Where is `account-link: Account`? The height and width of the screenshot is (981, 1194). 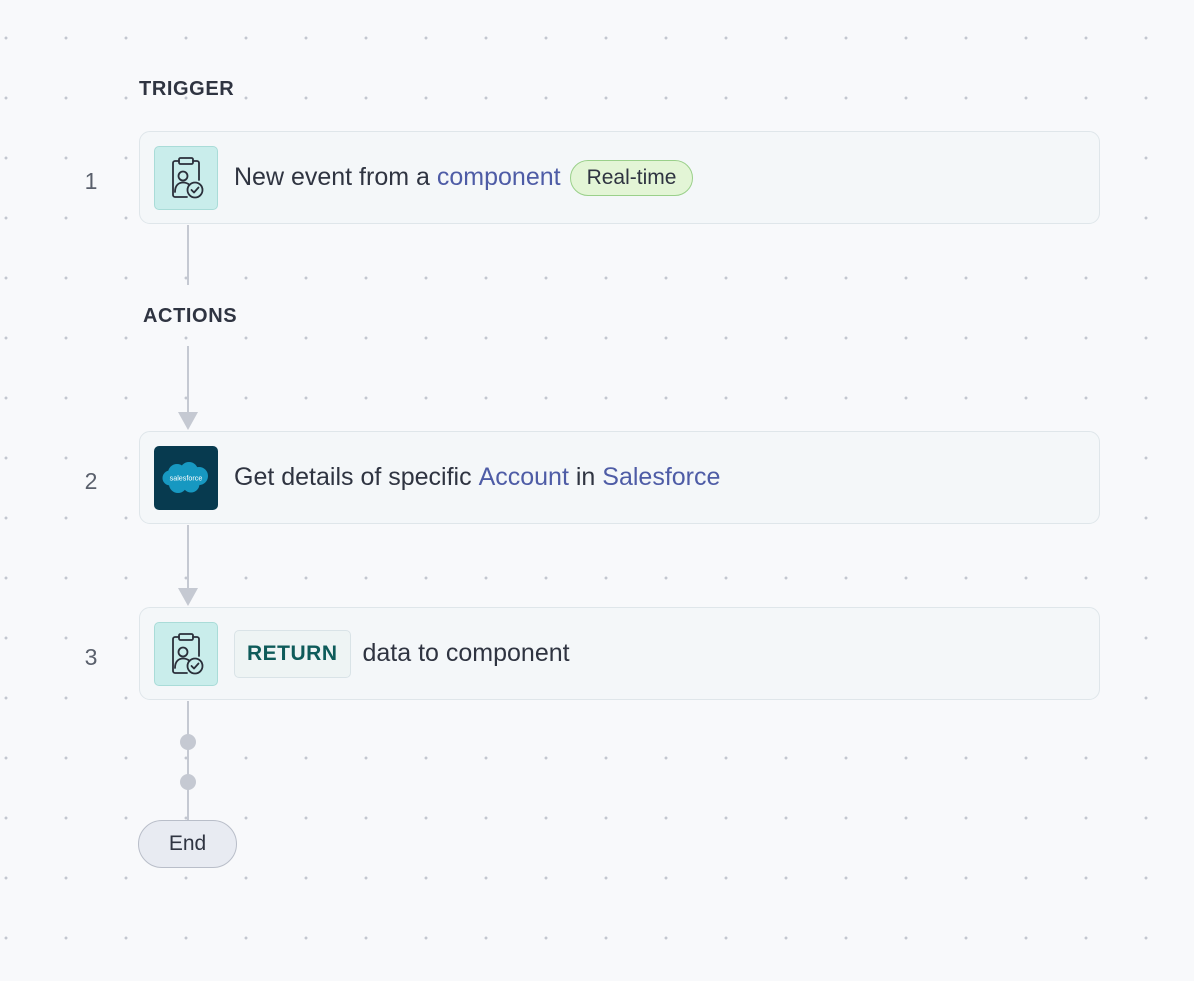 account-link: Account is located at coordinates (524, 477).